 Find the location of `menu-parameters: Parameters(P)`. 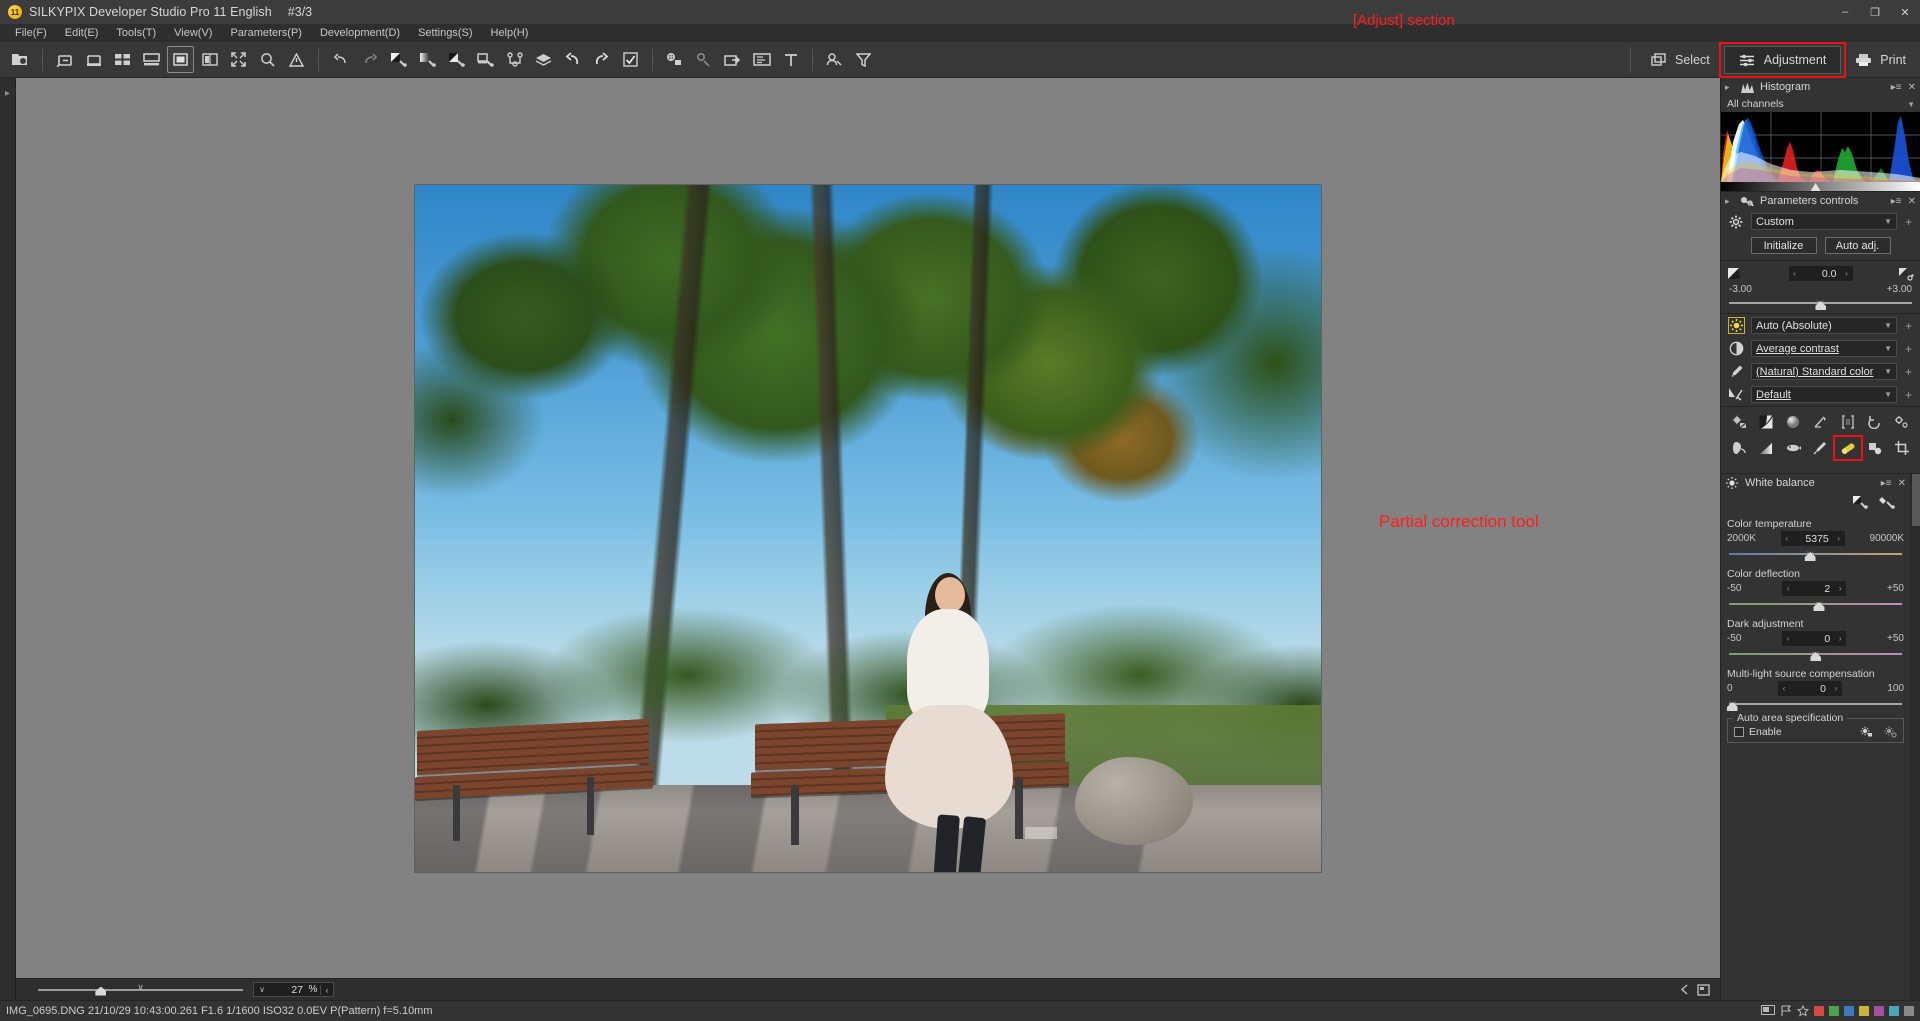

menu-parameters: Parameters(P) is located at coordinates (266, 33).